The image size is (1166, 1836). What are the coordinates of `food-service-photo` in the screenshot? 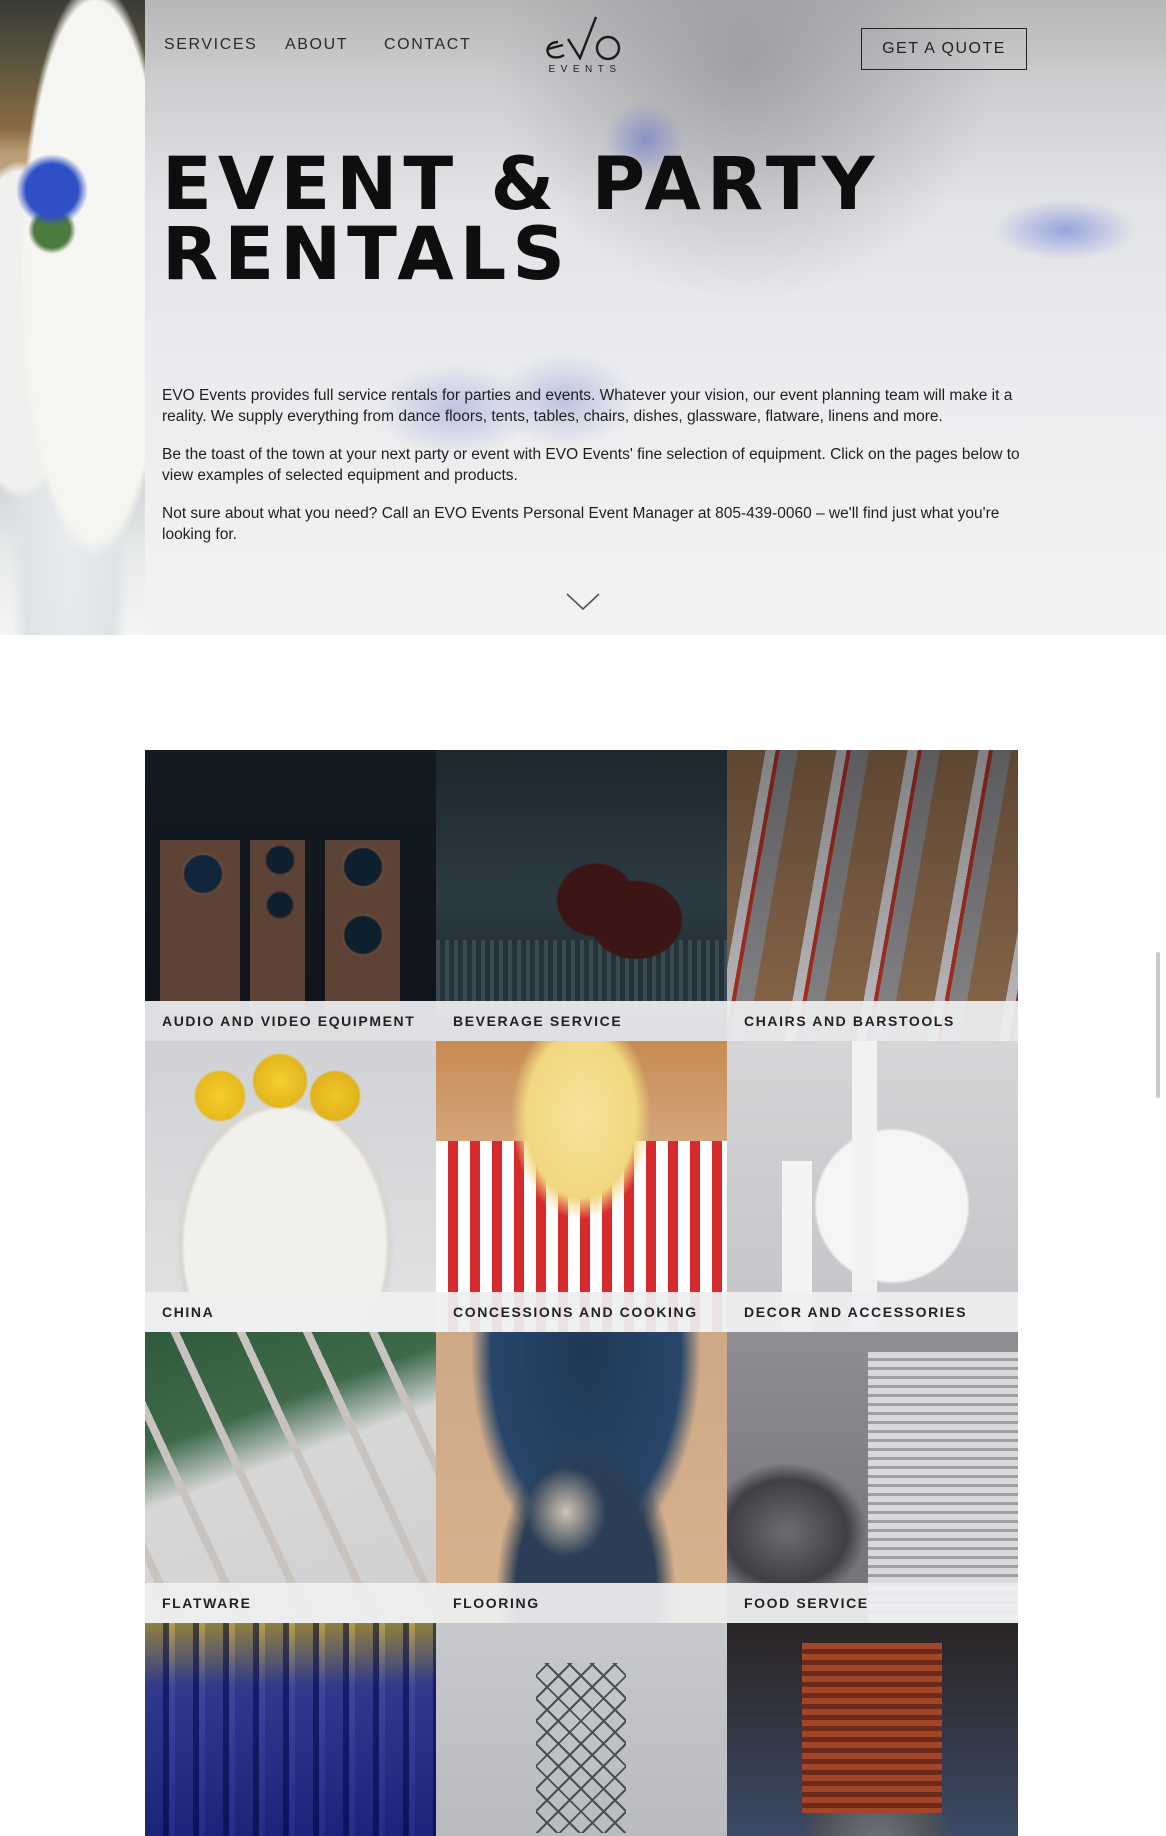 It's located at (872, 1477).